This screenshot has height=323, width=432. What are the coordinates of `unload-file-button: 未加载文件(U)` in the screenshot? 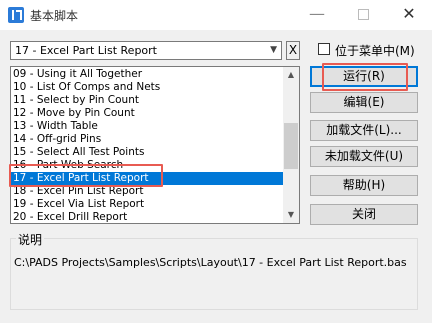 It's located at (364, 156).